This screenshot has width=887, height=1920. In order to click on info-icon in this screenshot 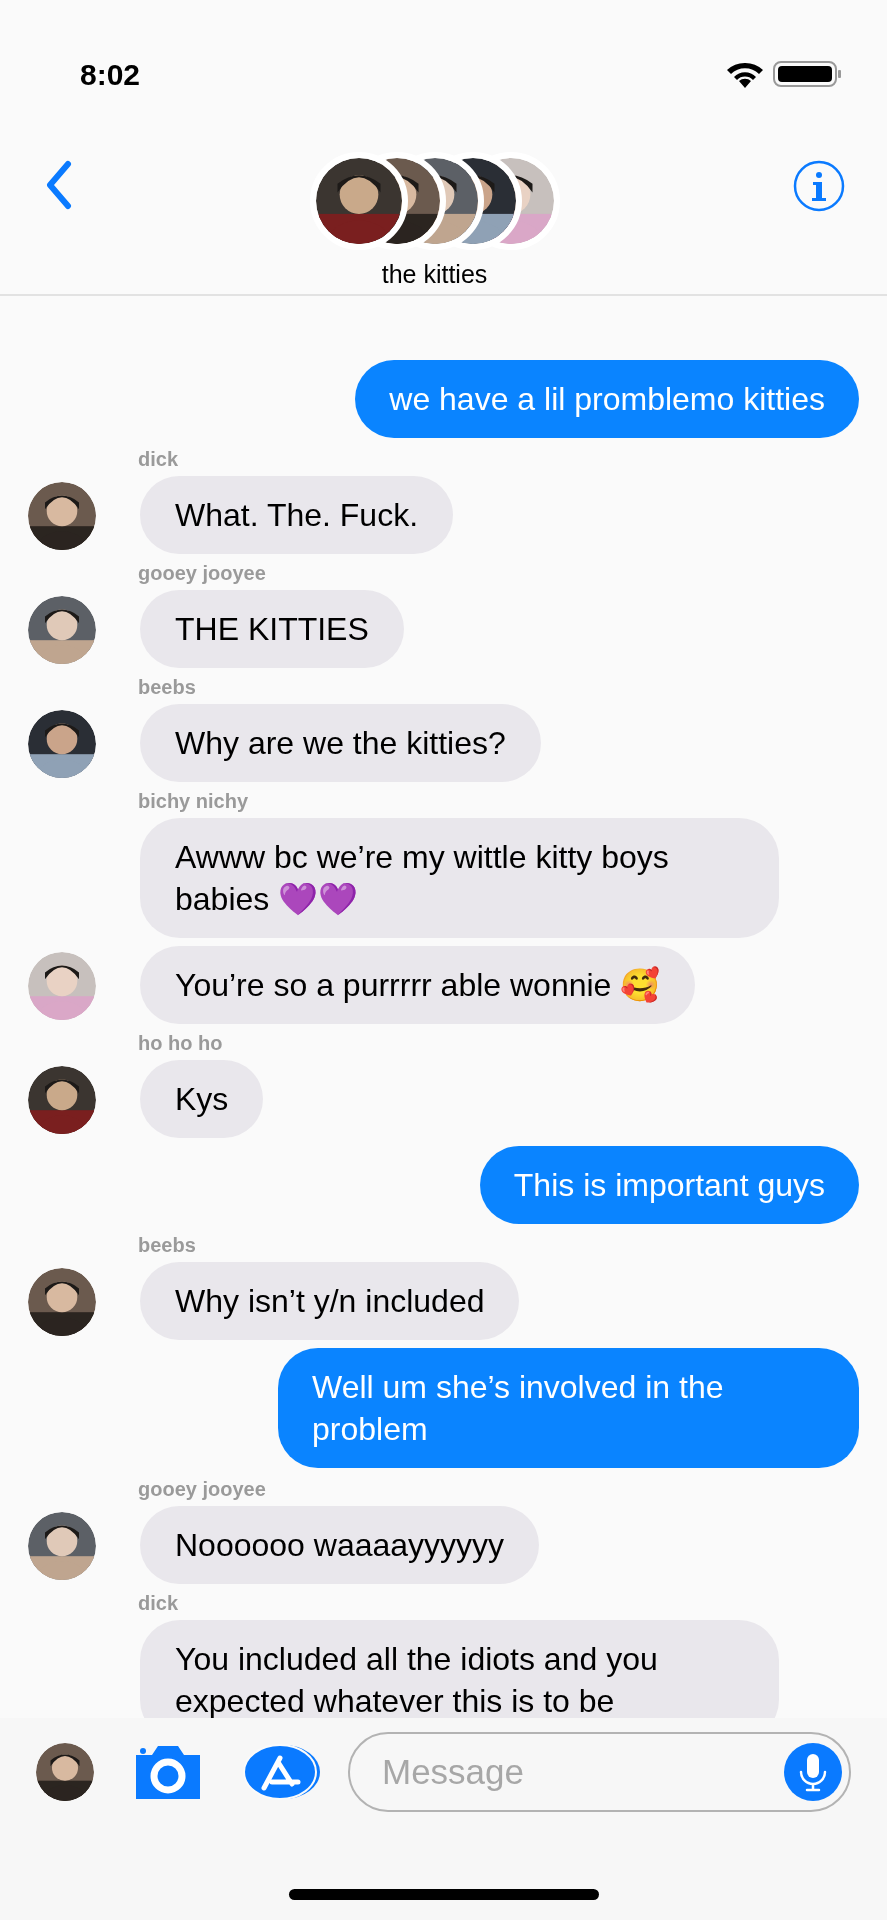, I will do `click(819, 186)`.